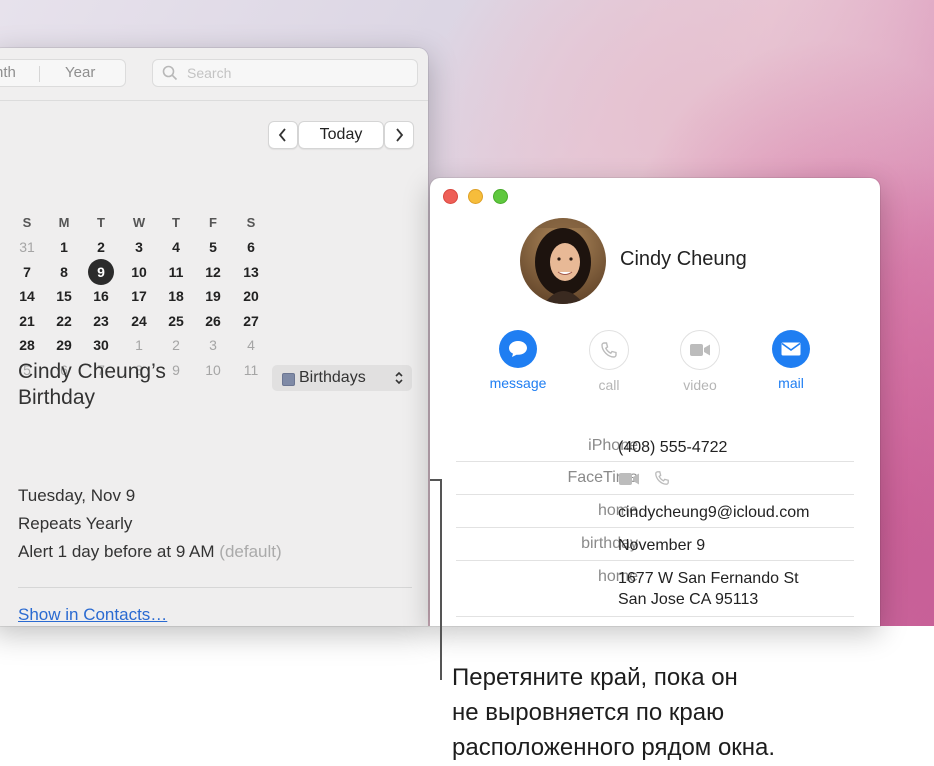 Image resolution: width=934 pixels, height=766 pixels. Describe the element at coordinates (609, 350) in the screenshot. I see `call-button` at that location.